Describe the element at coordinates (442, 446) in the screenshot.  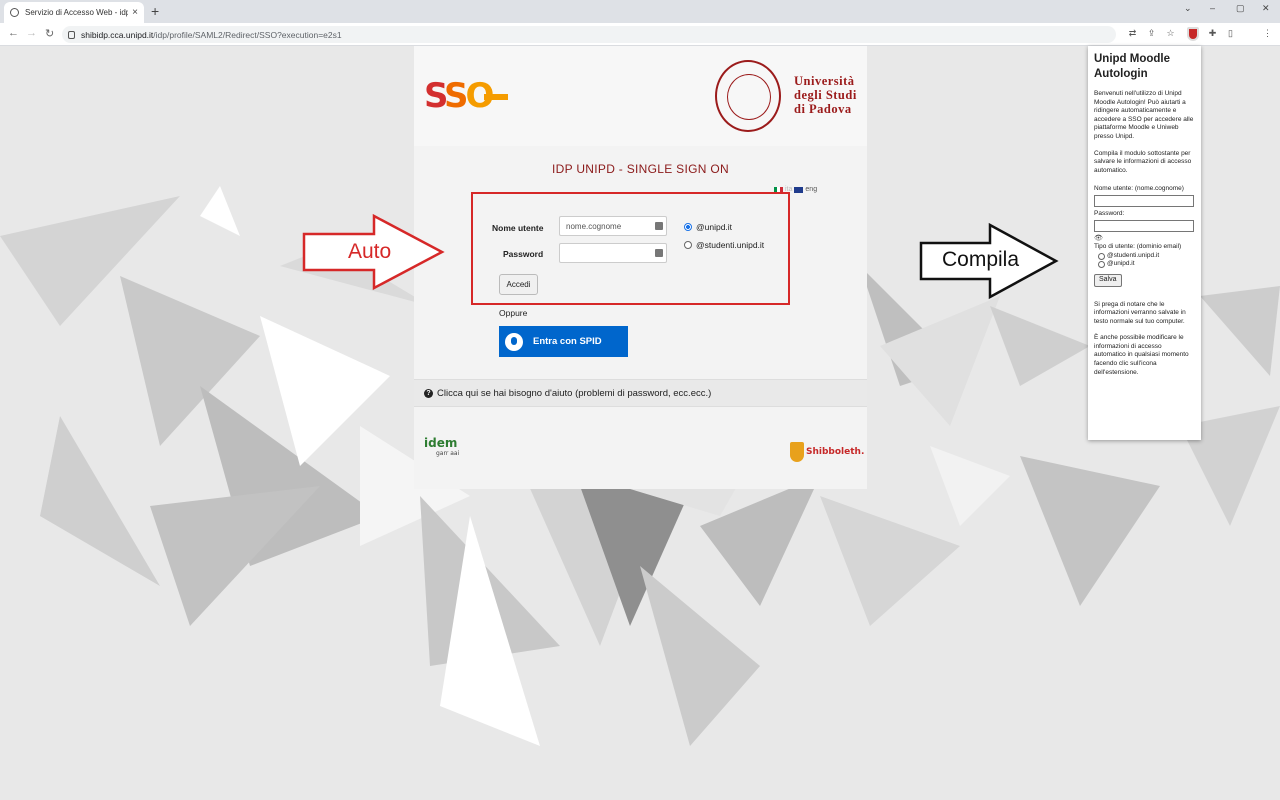
I see `idem-logo: idem garr aai` at that location.